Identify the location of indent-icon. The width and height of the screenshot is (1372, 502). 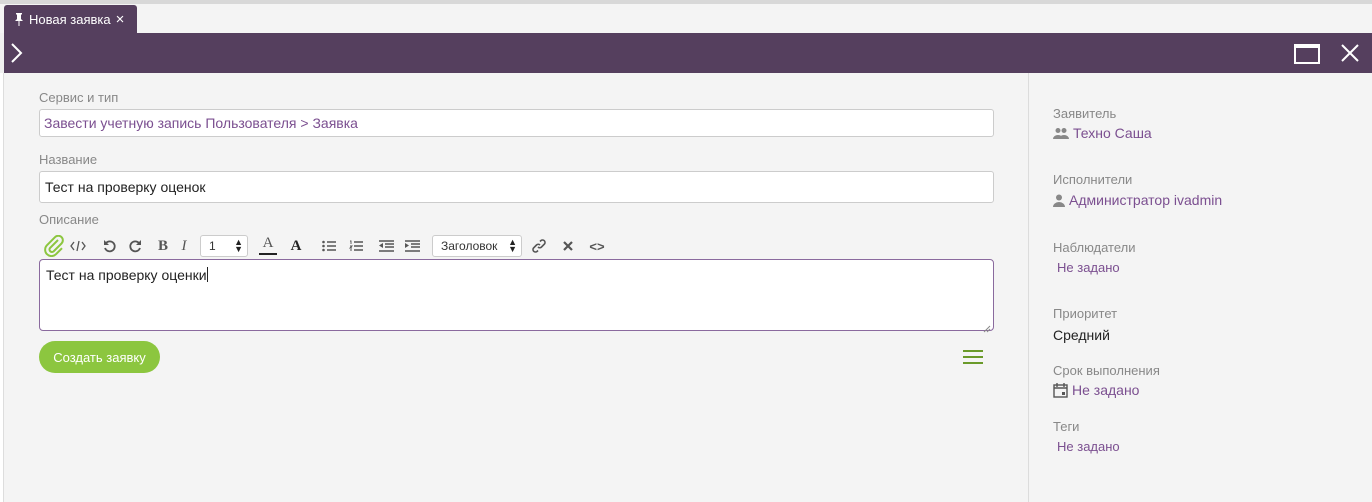
(412, 246).